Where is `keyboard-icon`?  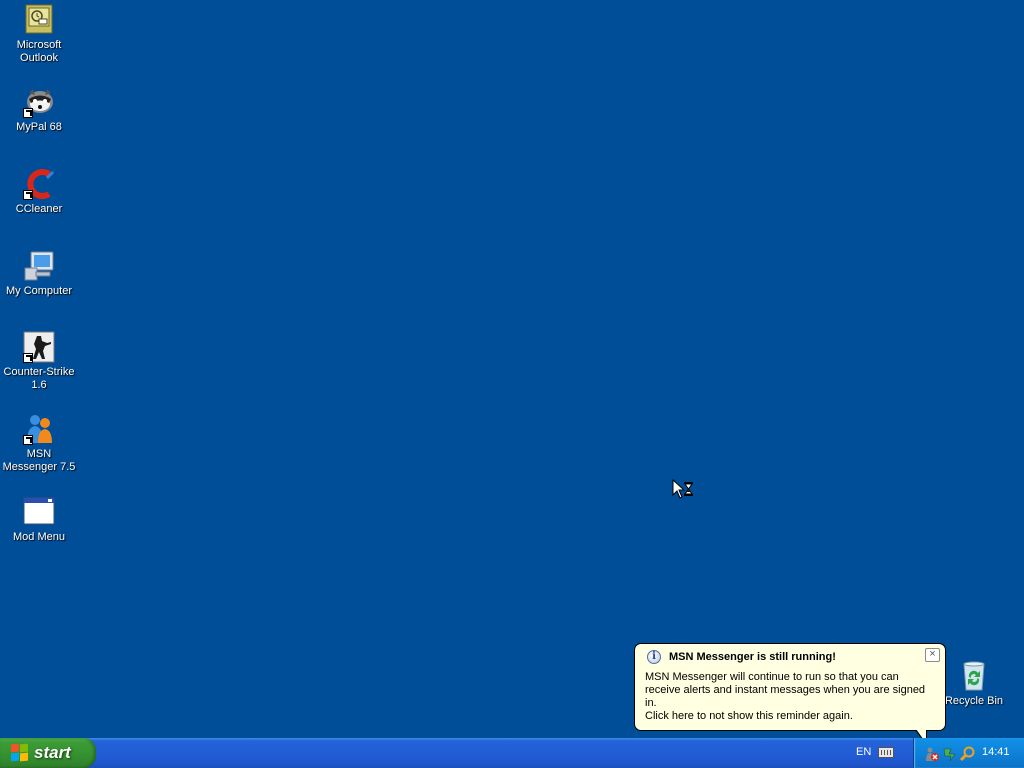
keyboard-icon is located at coordinates (886, 752).